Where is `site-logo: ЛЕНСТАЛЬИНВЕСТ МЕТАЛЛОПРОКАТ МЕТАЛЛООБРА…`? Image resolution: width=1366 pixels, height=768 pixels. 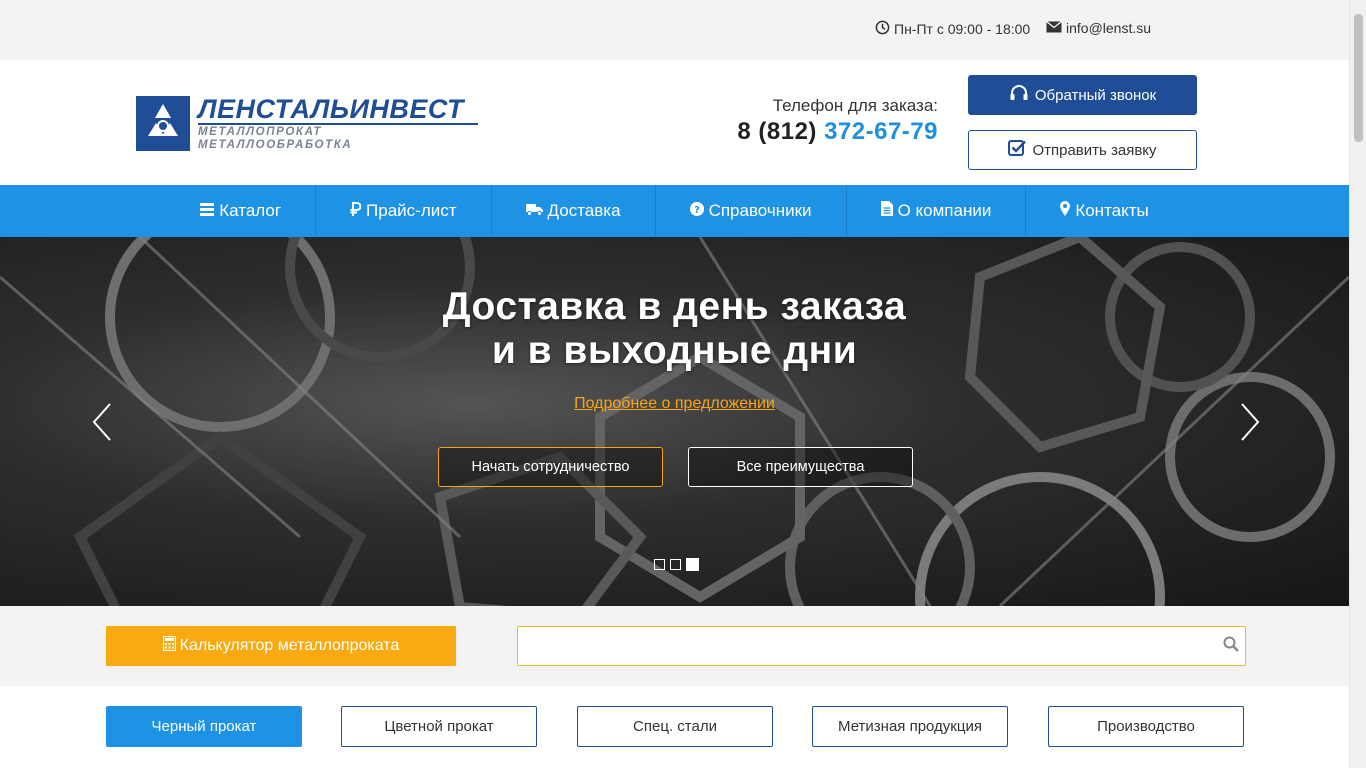 site-logo: ЛЕНСТАЛЬИНВЕСТ МЕТАЛЛОПРОКАТ МЕТАЛЛООБРА… is located at coordinates (307, 123).